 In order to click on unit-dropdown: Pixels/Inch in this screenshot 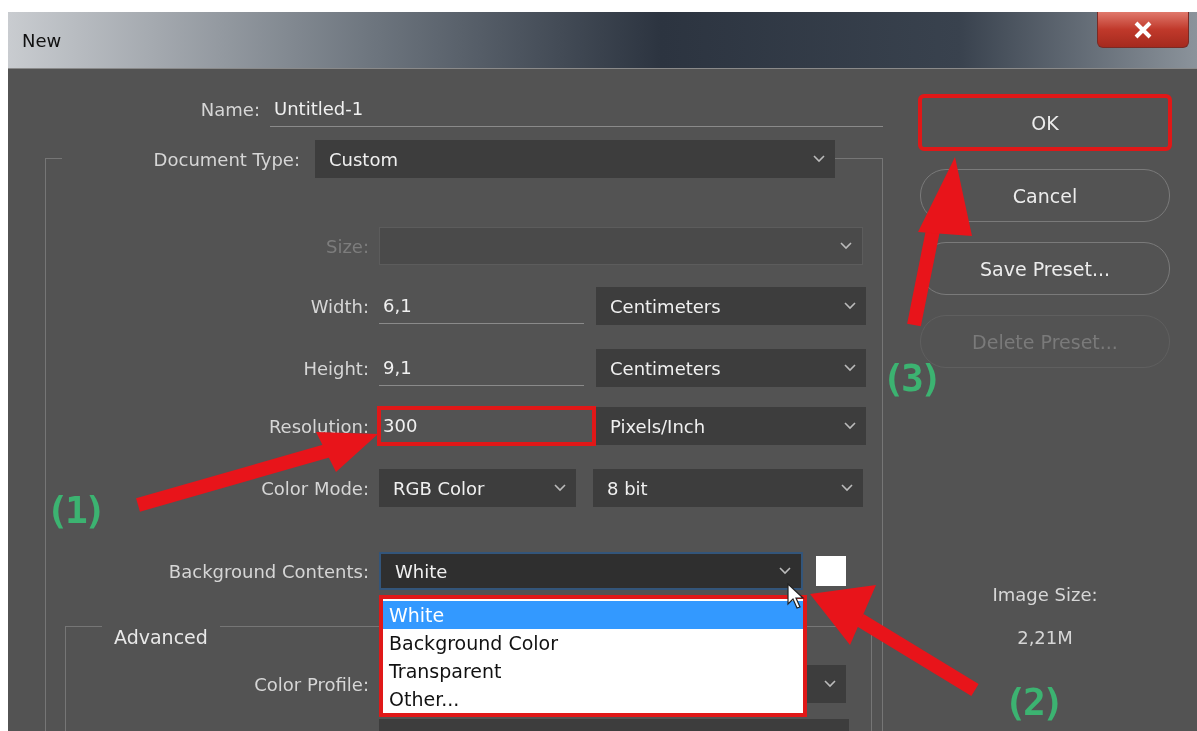, I will do `click(731, 426)`.